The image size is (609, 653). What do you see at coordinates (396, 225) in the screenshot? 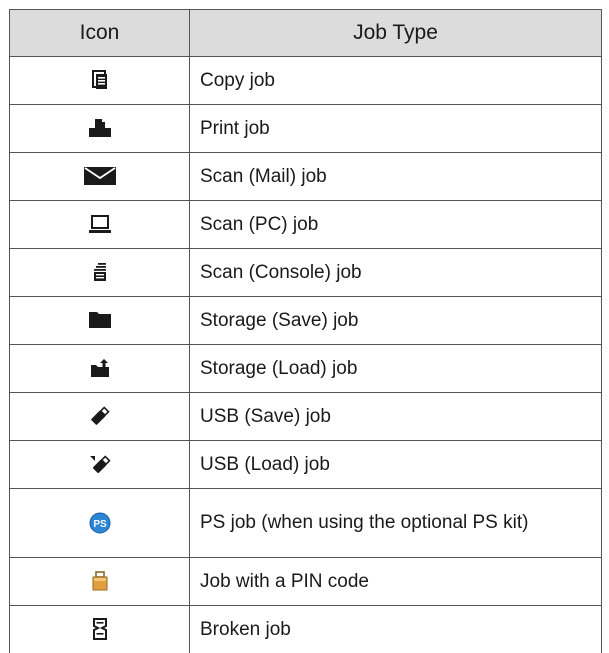
I see `job-type-label: Scan (PC) job` at bounding box center [396, 225].